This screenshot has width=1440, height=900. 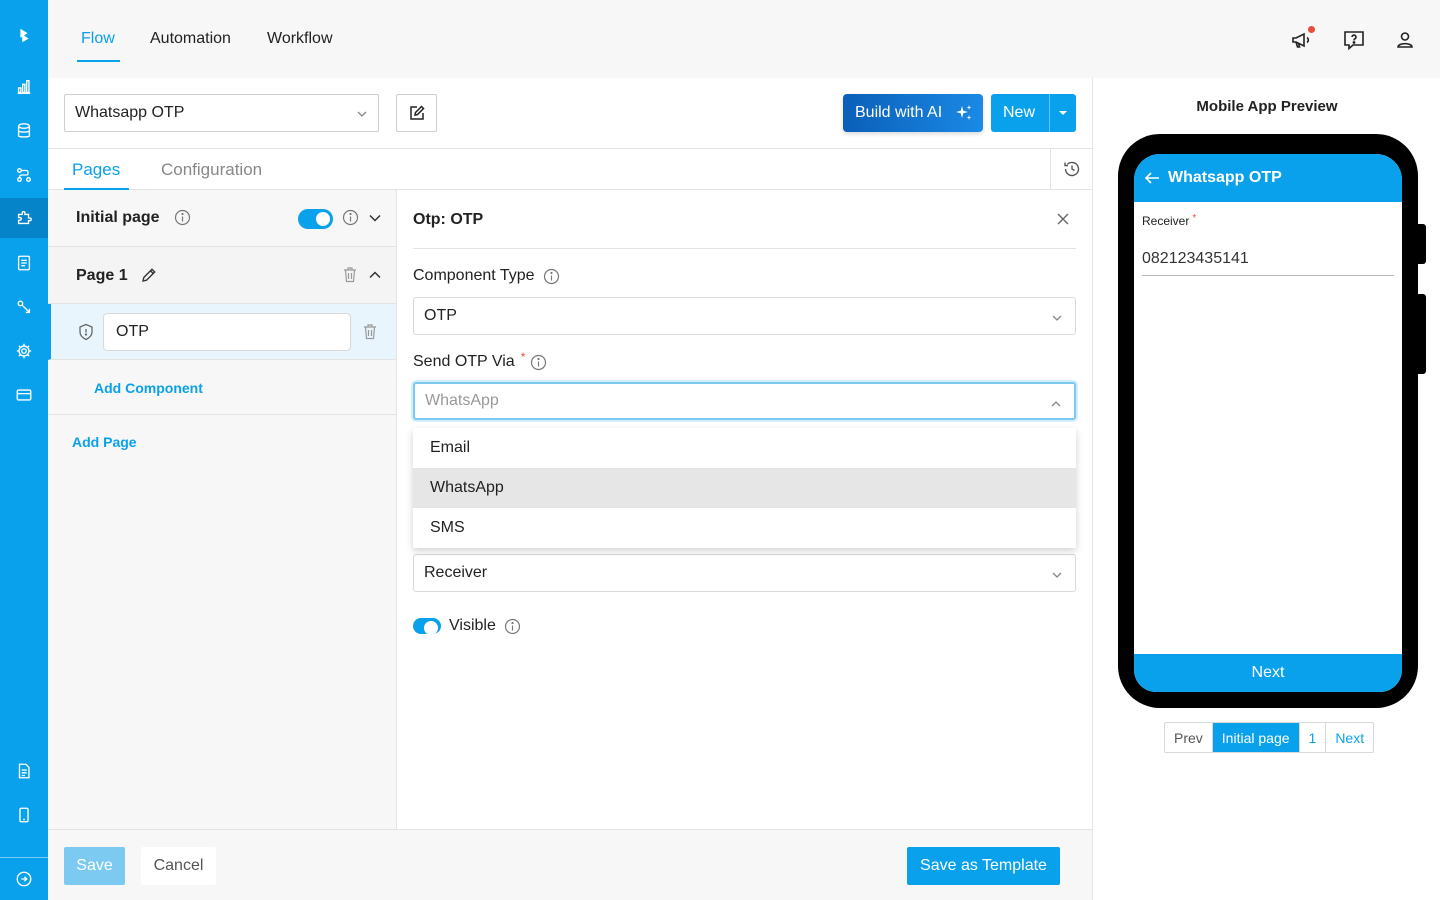 What do you see at coordinates (24, 857) in the screenshot?
I see `sidebar-divider` at bounding box center [24, 857].